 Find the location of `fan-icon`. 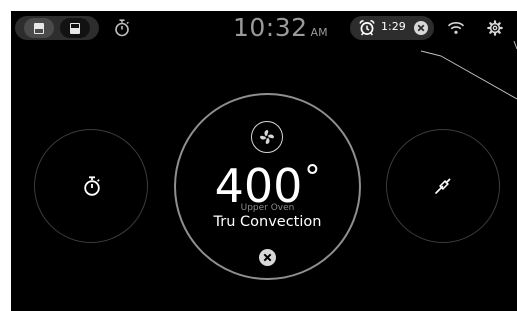

fan-icon is located at coordinates (267, 137).